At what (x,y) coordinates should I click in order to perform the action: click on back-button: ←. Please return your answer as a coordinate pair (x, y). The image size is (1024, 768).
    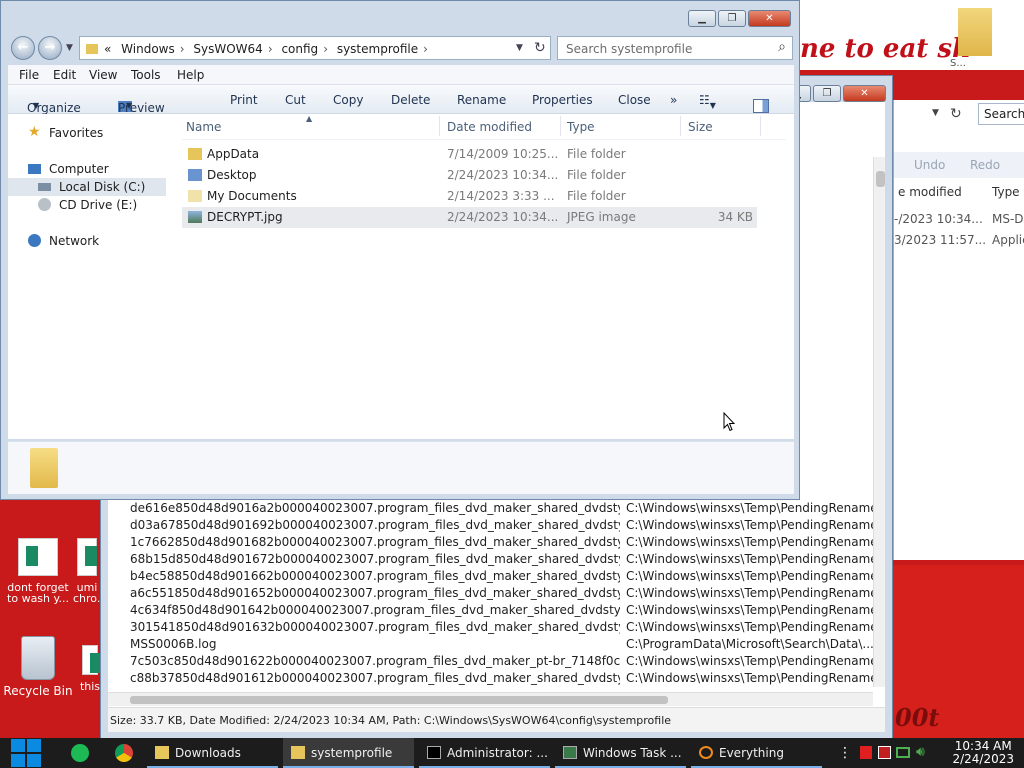
    Looking at the image, I should click on (23, 48).